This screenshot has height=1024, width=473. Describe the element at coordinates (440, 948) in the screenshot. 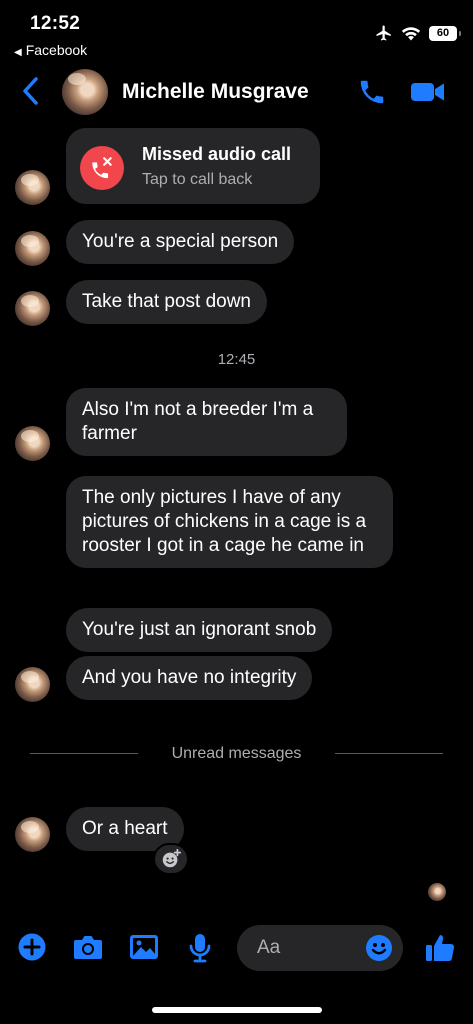

I see `thumbs-up-icon` at that location.